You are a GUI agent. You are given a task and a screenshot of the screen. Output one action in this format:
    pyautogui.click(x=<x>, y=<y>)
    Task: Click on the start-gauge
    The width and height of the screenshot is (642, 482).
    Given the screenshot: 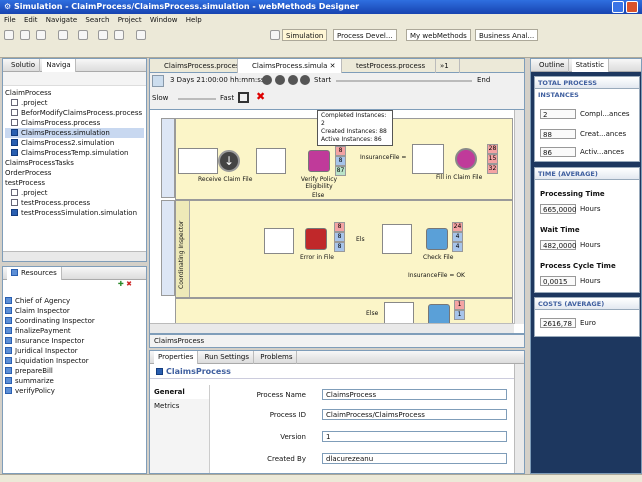 What is the action you would take?
    pyautogui.click(x=198, y=161)
    